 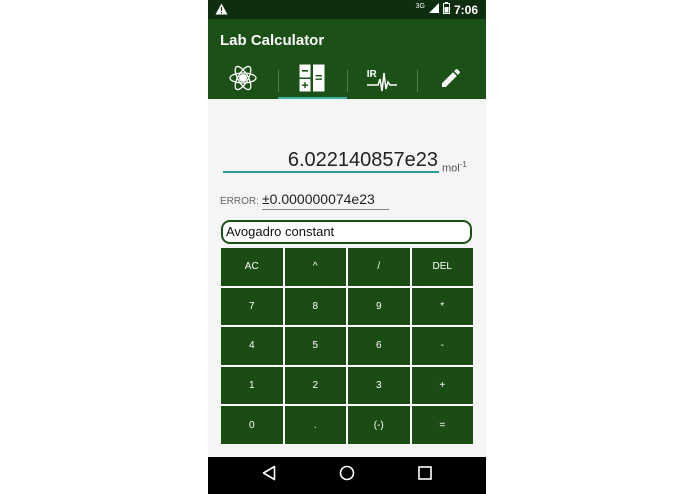 What do you see at coordinates (442, 306) in the screenshot?
I see `key-multiply: *` at bounding box center [442, 306].